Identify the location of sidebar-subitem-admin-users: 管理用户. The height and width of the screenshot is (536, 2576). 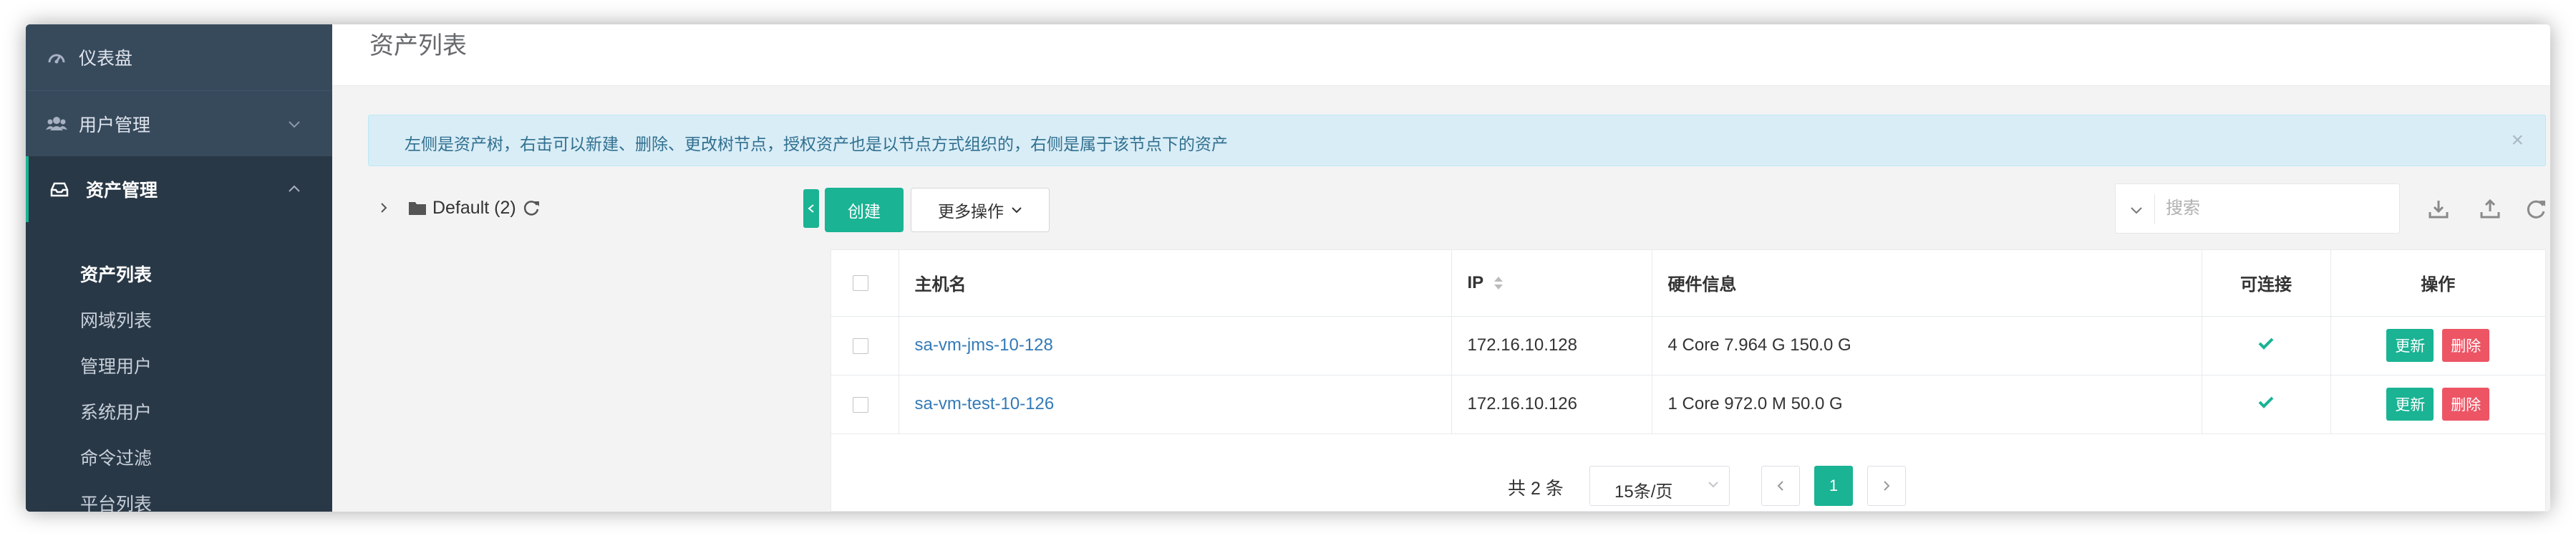
(116, 365).